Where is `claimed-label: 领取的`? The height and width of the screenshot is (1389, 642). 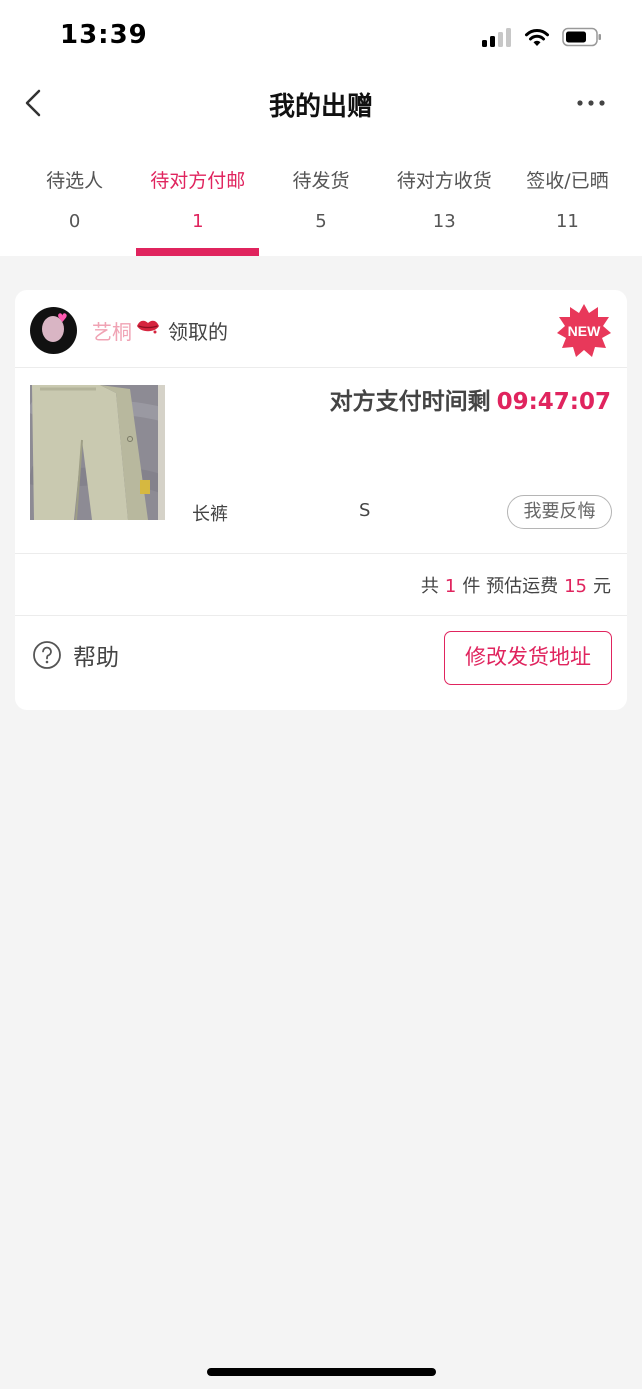 claimed-label: 领取的 is located at coordinates (198, 332).